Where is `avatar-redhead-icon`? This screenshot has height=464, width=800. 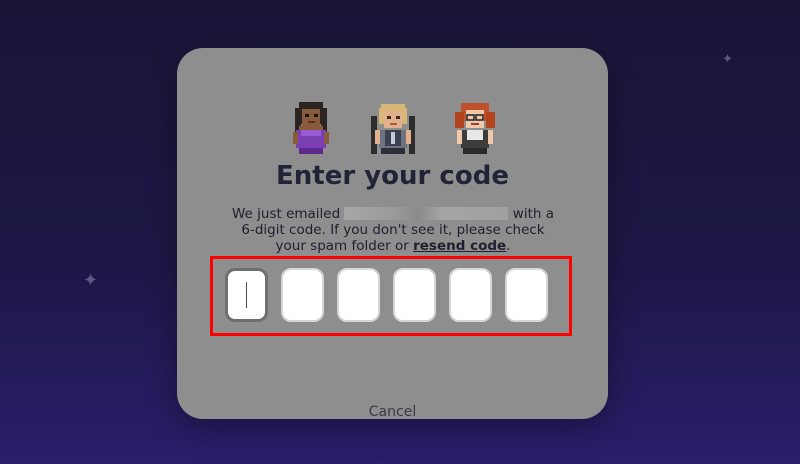
avatar-redhead-icon is located at coordinates (474, 128).